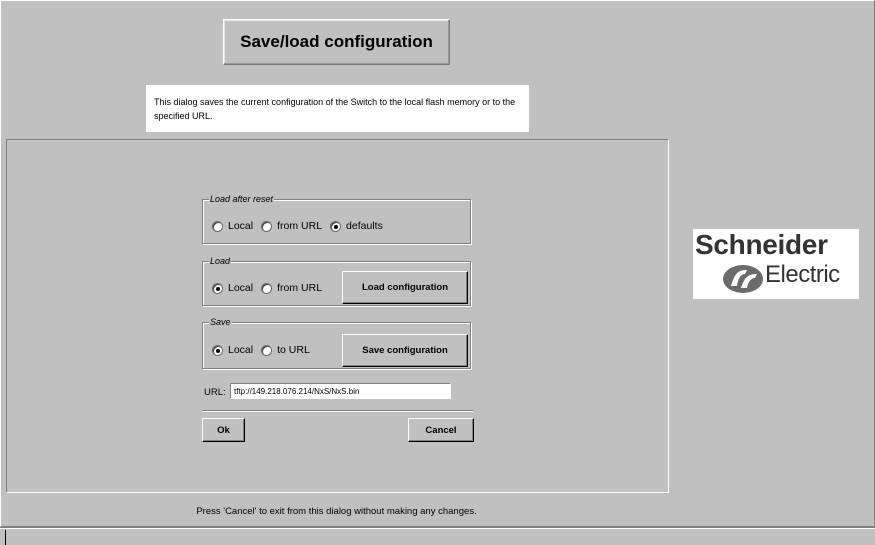  I want to click on radio-label: to URL, so click(293, 350).